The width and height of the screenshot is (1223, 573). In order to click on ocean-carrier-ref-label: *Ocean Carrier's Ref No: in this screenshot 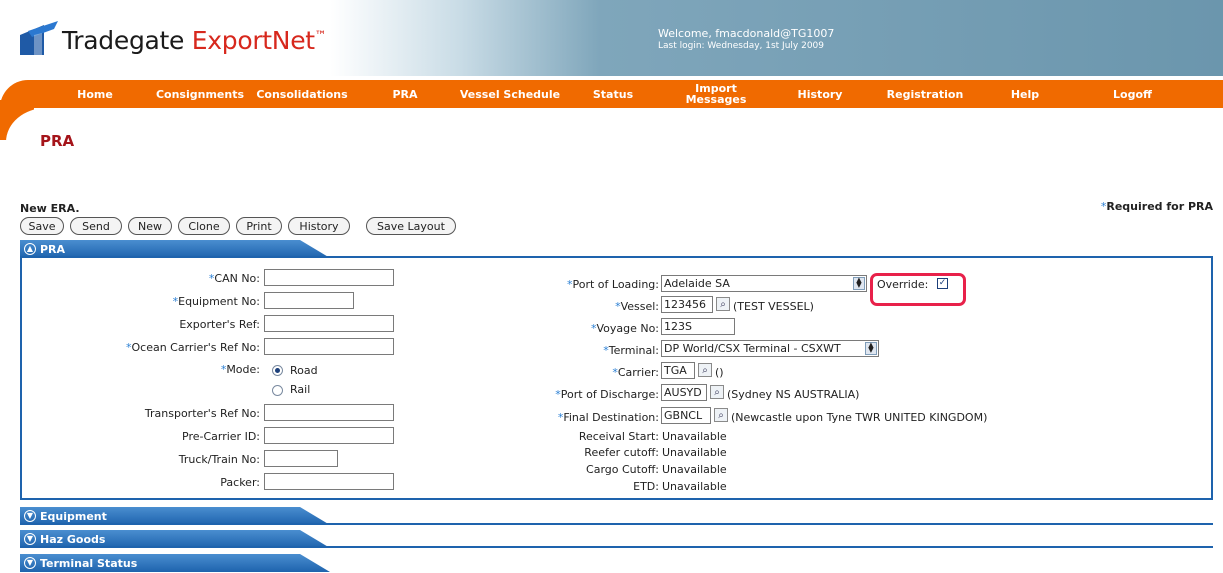, I will do `click(192, 347)`.